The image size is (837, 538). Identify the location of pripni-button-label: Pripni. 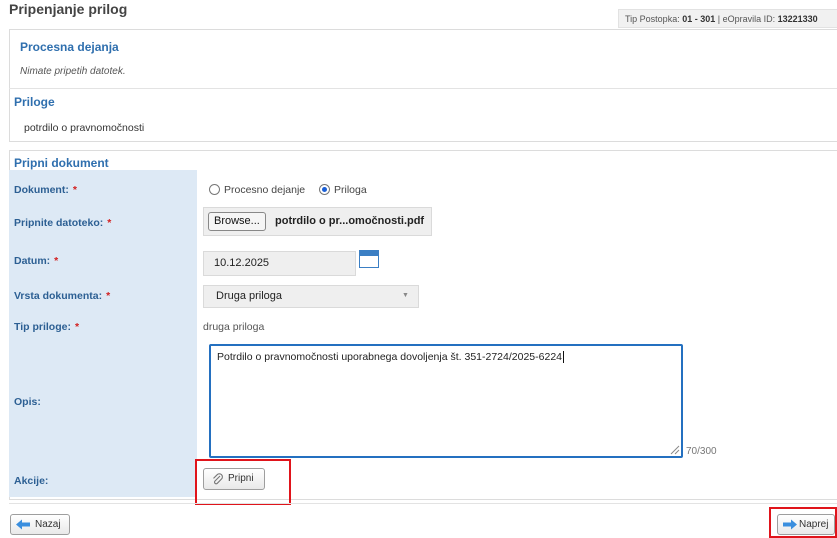
(241, 478).